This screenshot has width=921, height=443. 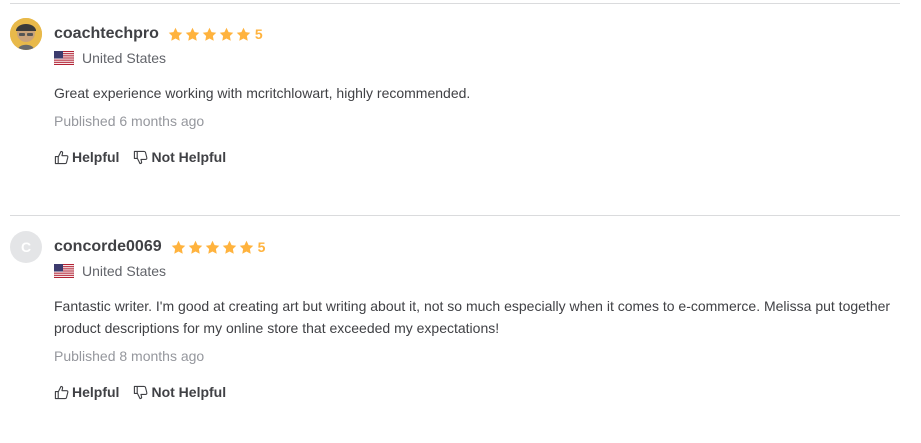 I want to click on avatar, so click(x=26, y=34).